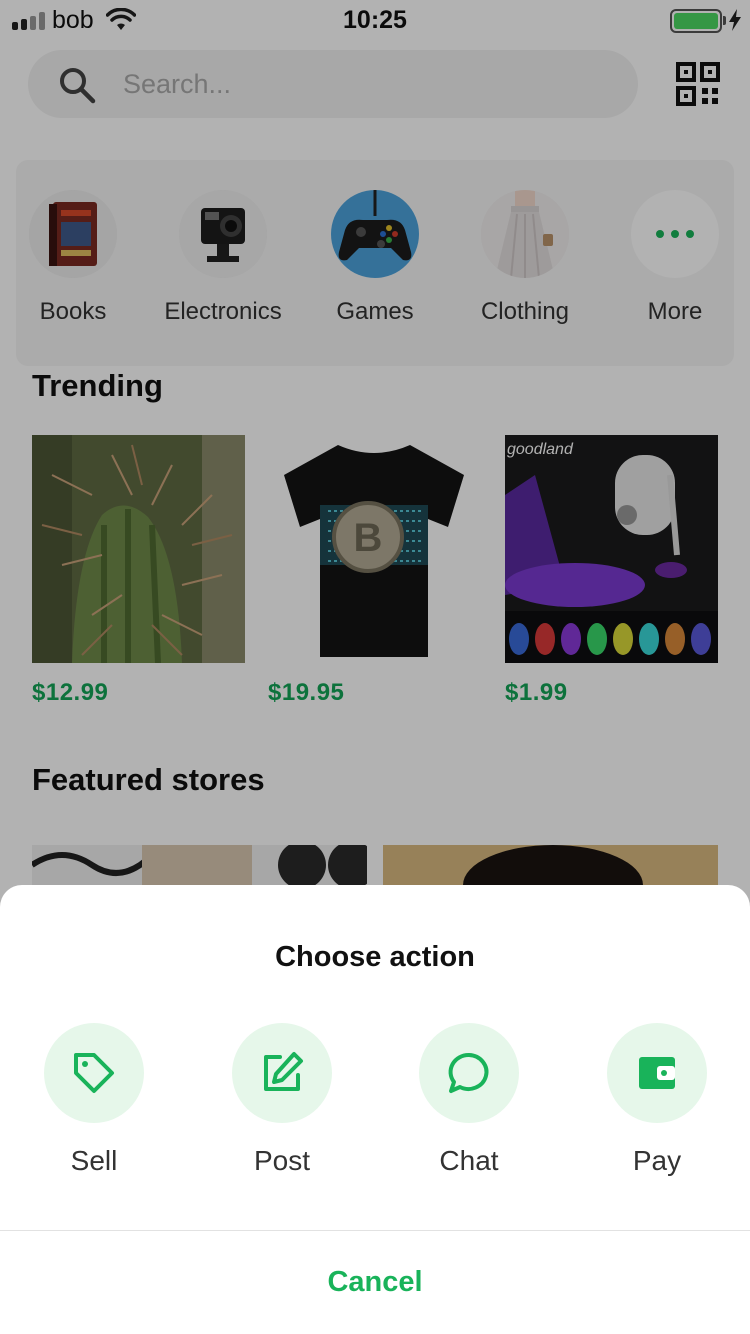  I want to click on edit-icon, so click(282, 1073).